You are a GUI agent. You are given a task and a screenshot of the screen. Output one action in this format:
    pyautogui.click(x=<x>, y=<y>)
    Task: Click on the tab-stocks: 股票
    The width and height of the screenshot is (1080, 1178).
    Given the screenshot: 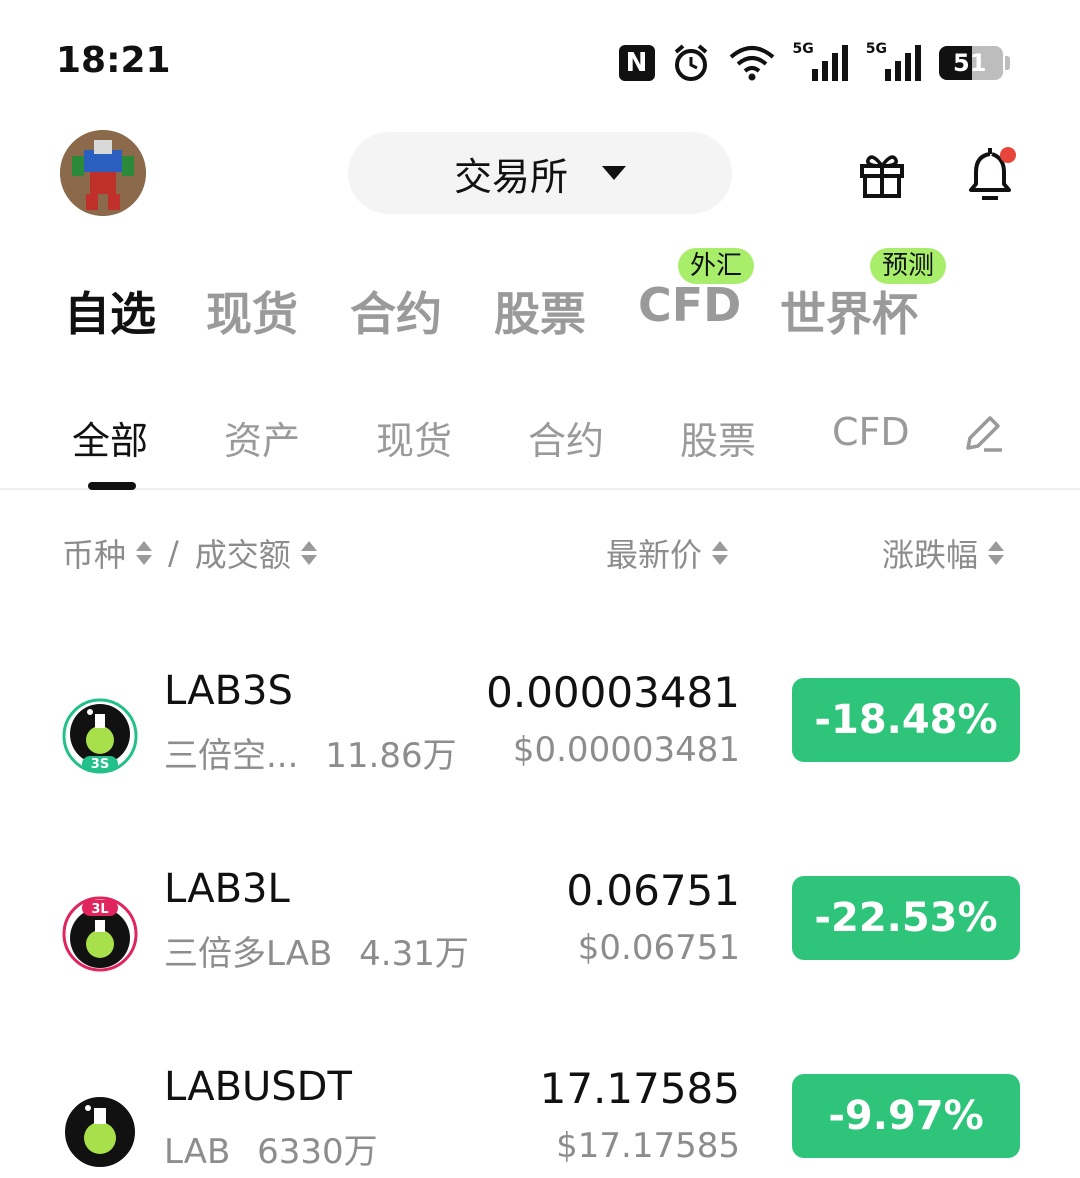 What is the action you would take?
    pyautogui.click(x=540, y=311)
    